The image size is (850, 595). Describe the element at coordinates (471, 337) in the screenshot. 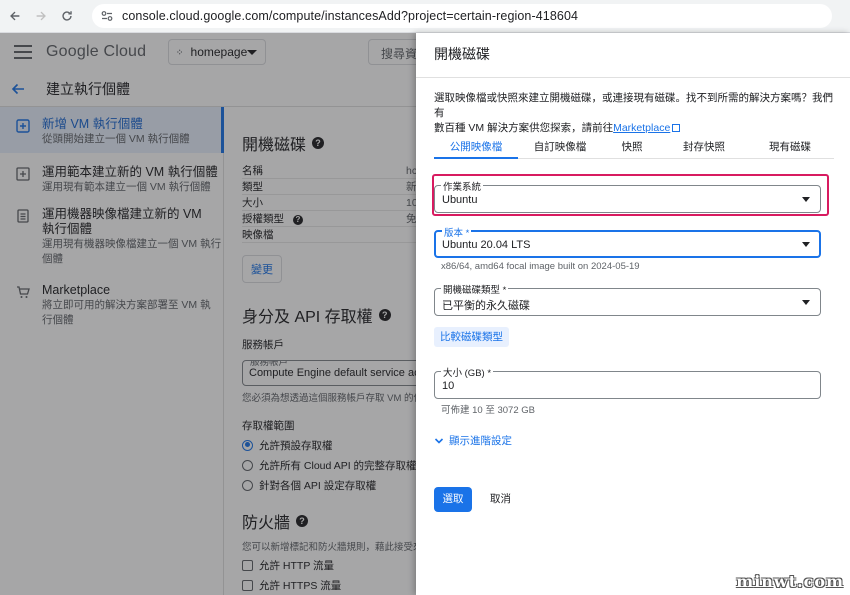

I see `compare-disk-types-button: 比較磁碟類型` at that location.